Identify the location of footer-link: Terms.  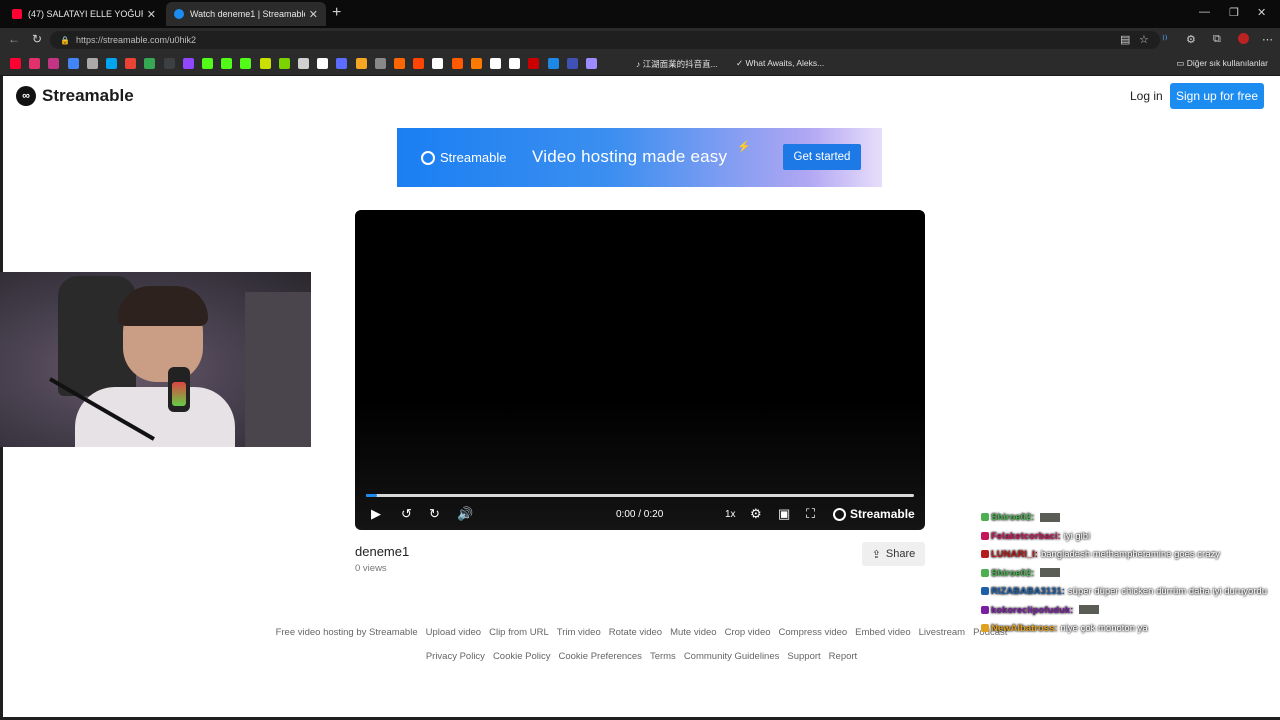
(663, 656).